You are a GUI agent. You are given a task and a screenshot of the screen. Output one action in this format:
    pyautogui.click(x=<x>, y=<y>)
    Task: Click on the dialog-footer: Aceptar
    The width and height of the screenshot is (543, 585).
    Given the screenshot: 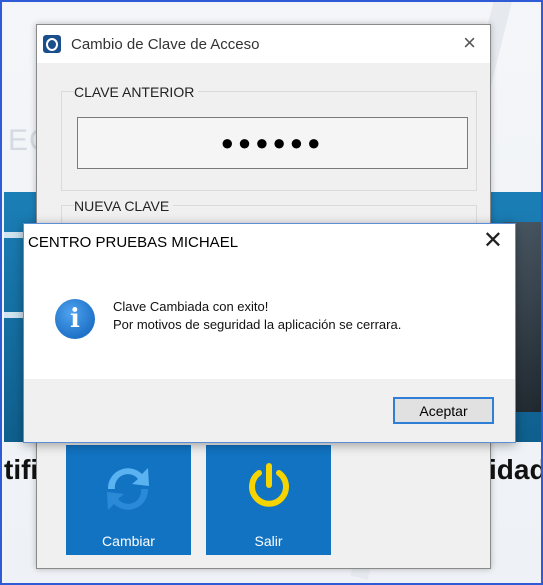 What is the action you would take?
    pyautogui.click(x=269, y=410)
    